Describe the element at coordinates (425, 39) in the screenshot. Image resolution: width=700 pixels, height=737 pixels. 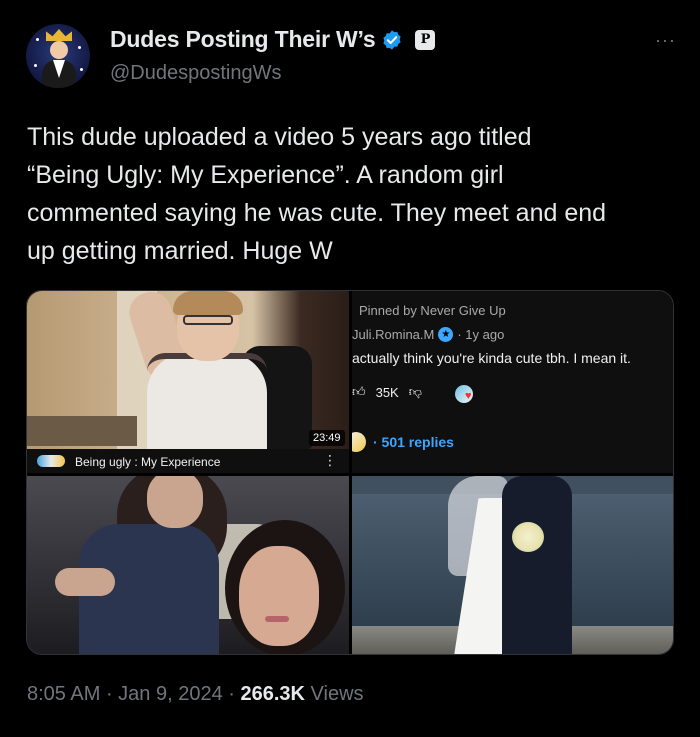
I see `affiliate-badge-icon: P` at that location.